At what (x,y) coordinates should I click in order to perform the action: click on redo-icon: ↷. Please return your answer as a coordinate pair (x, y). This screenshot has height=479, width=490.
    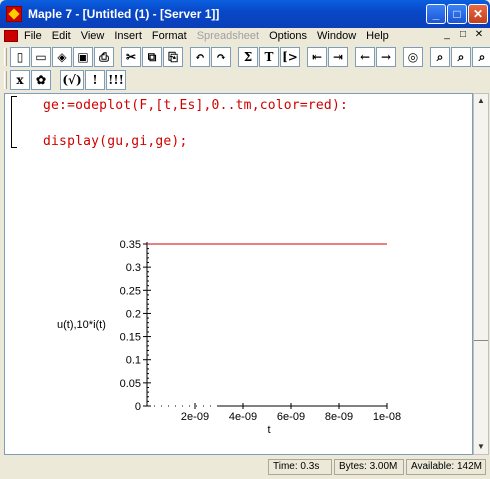
    Looking at the image, I should click on (221, 57).